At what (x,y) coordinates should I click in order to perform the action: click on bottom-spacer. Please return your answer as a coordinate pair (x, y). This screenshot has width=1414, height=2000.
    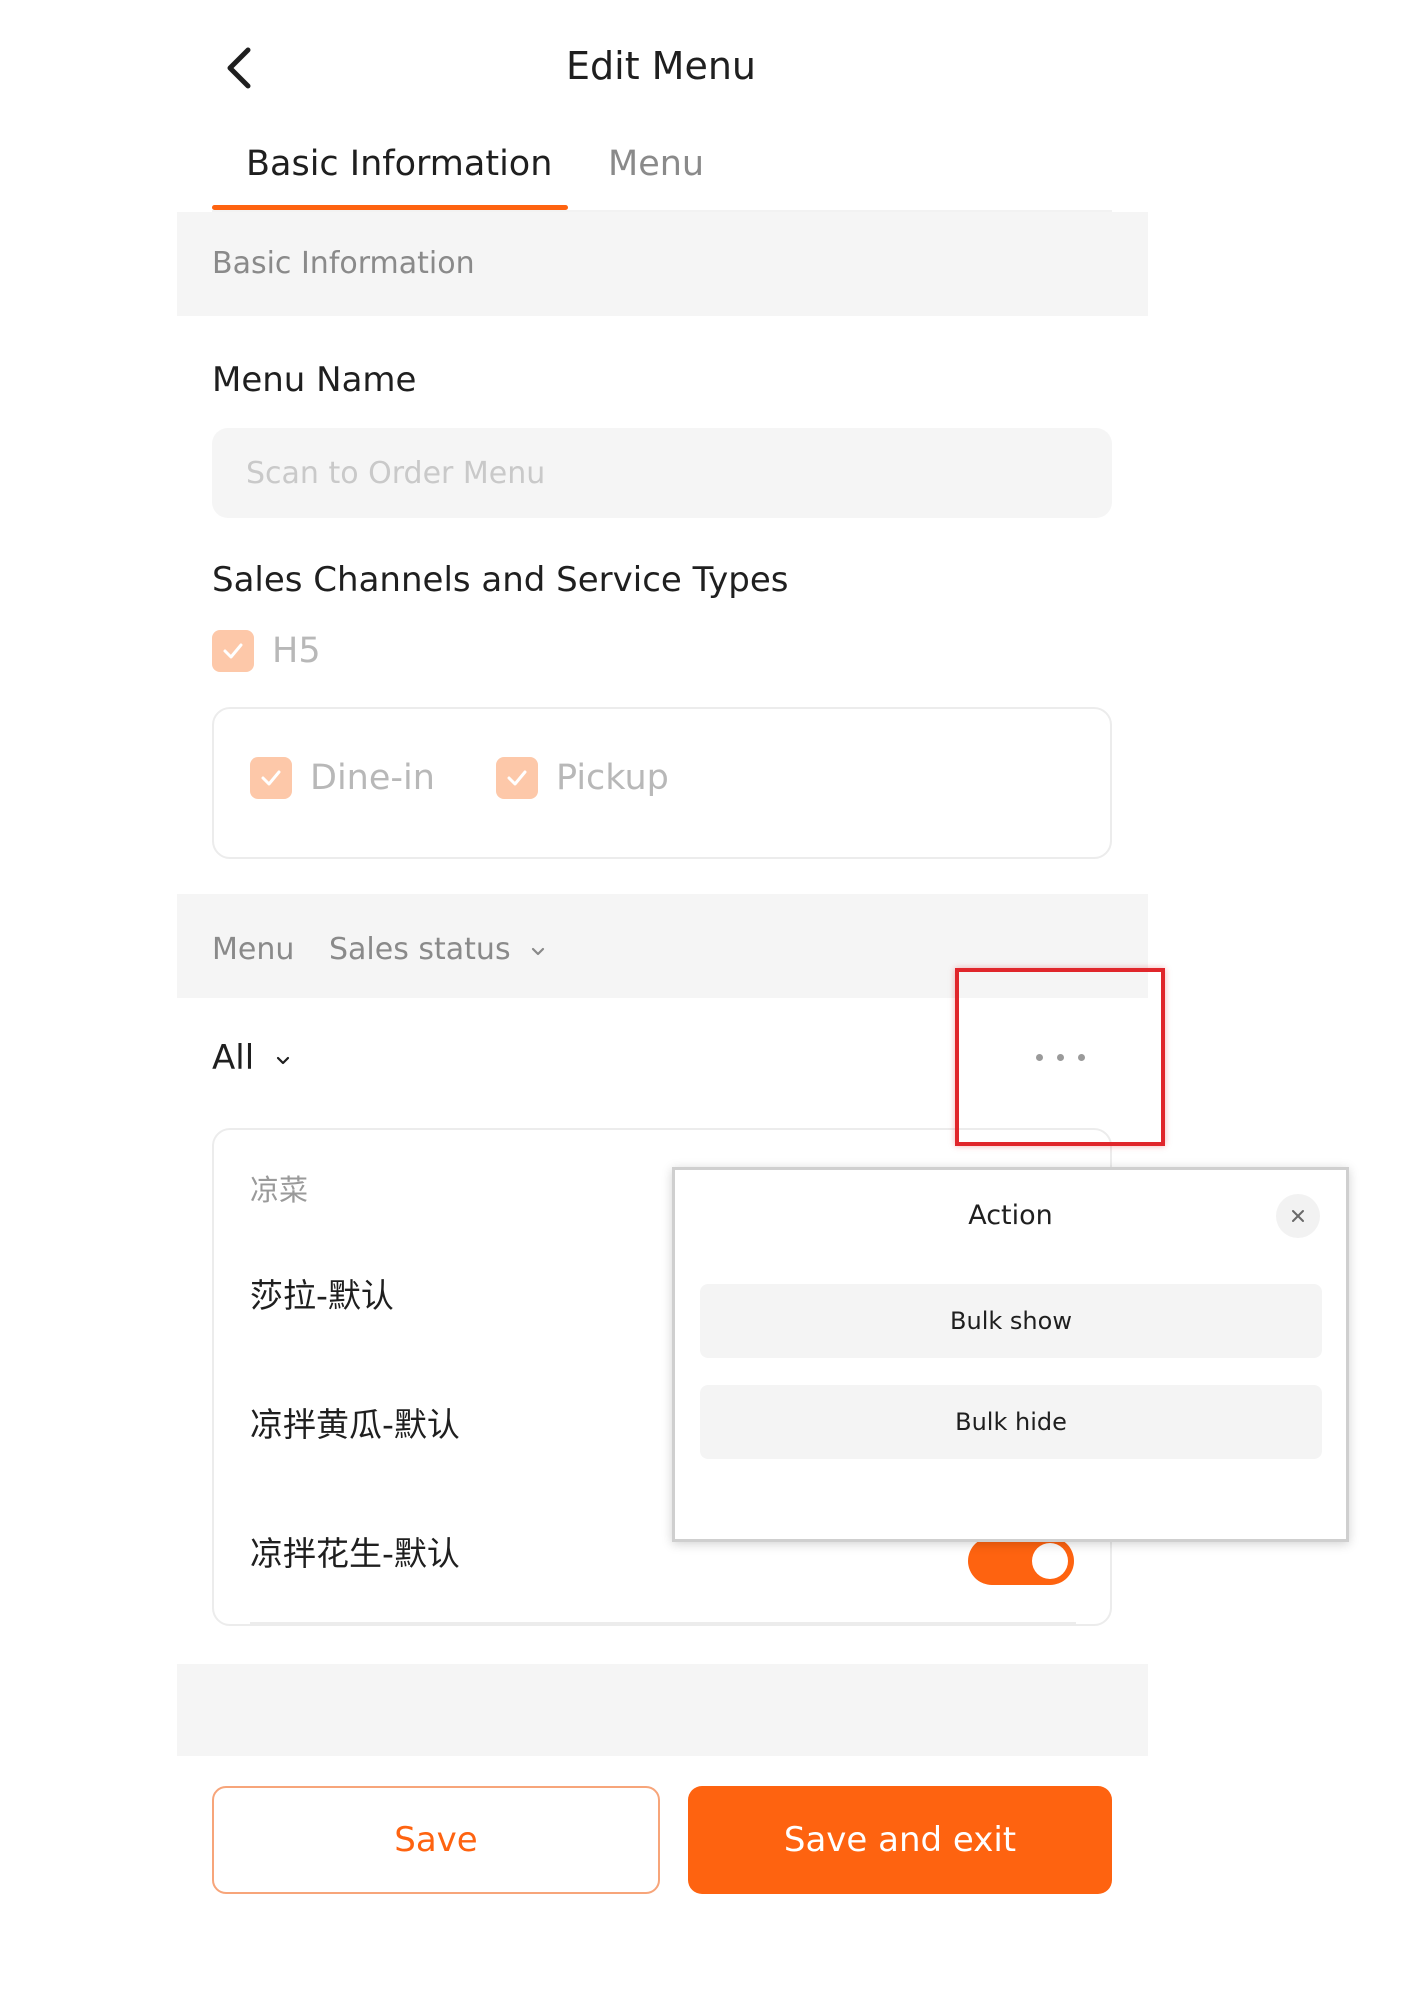
    Looking at the image, I should click on (662, 1710).